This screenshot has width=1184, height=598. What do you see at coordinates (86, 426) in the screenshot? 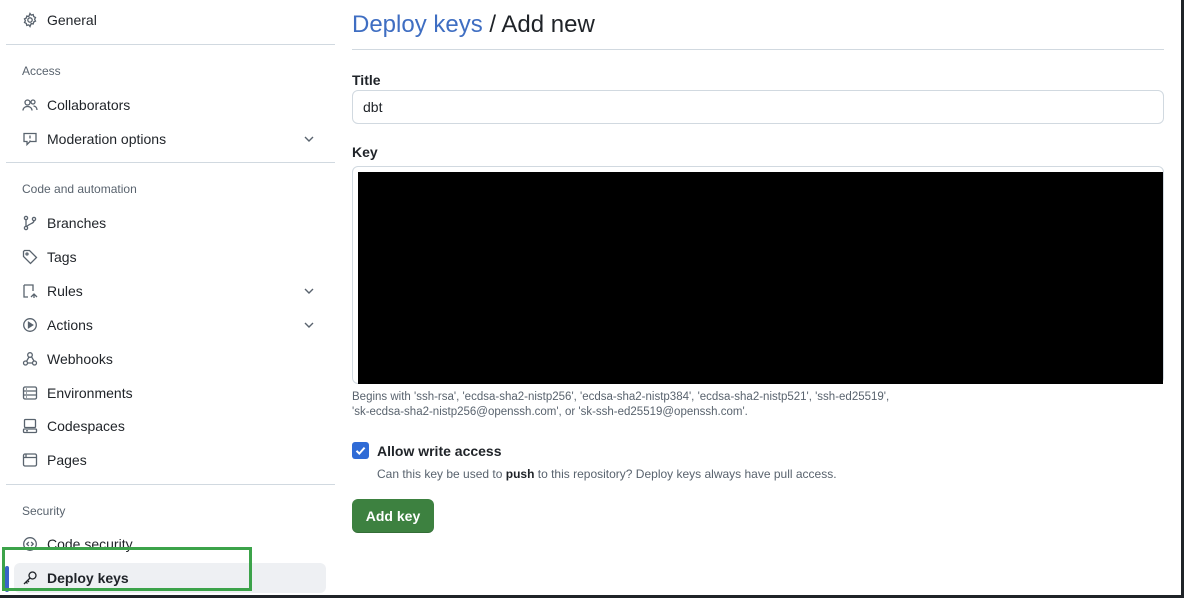
I see `sidebar-item-label: Codespaces` at bounding box center [86, 426].